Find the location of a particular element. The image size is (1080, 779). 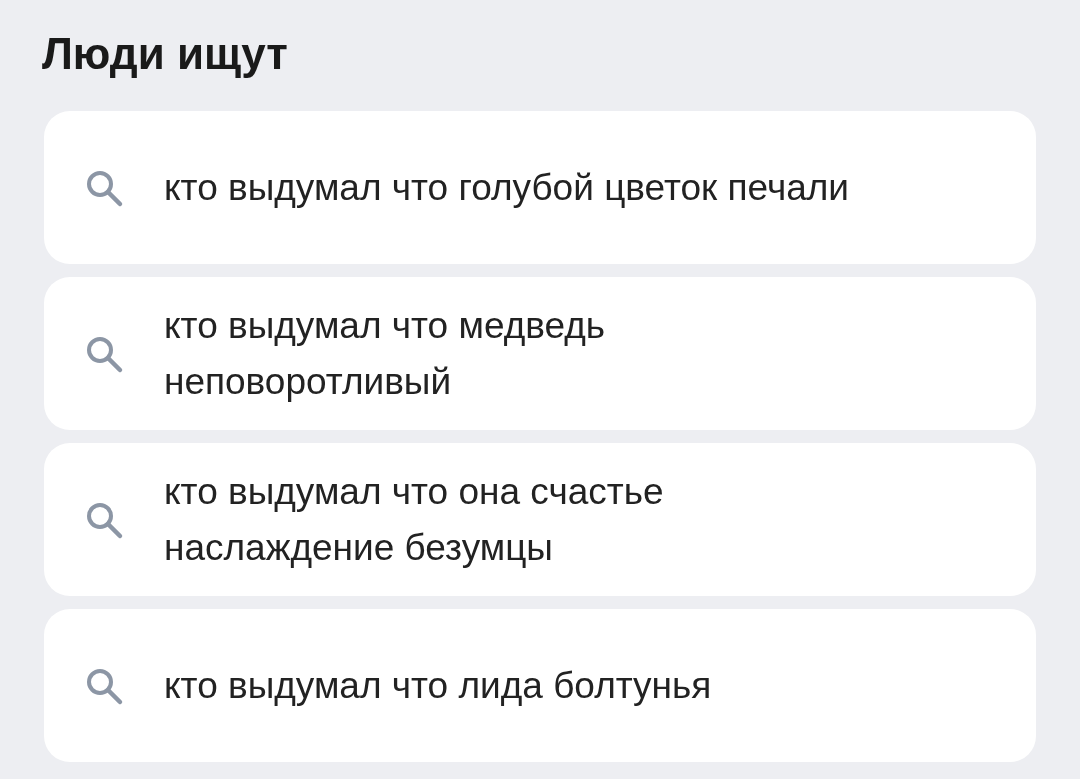

section-title: Люди ищут is located at coordinates (165, 54).